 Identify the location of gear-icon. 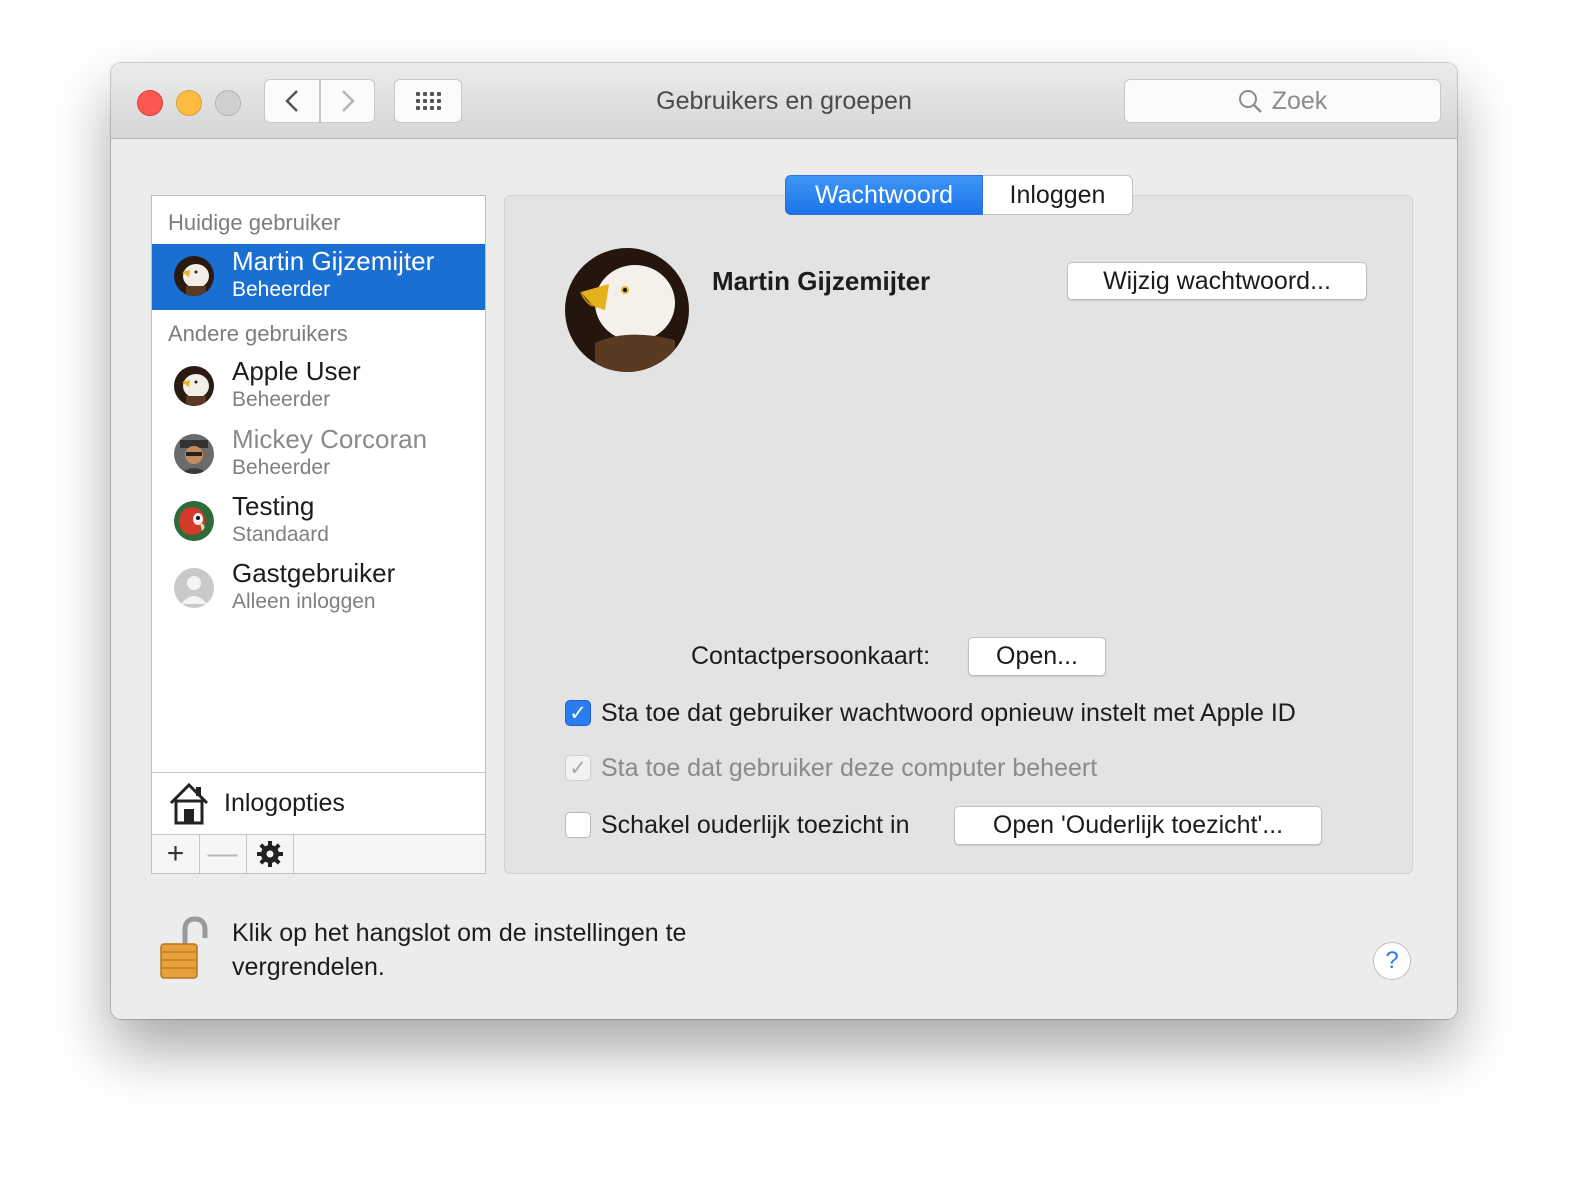
(269, 854).